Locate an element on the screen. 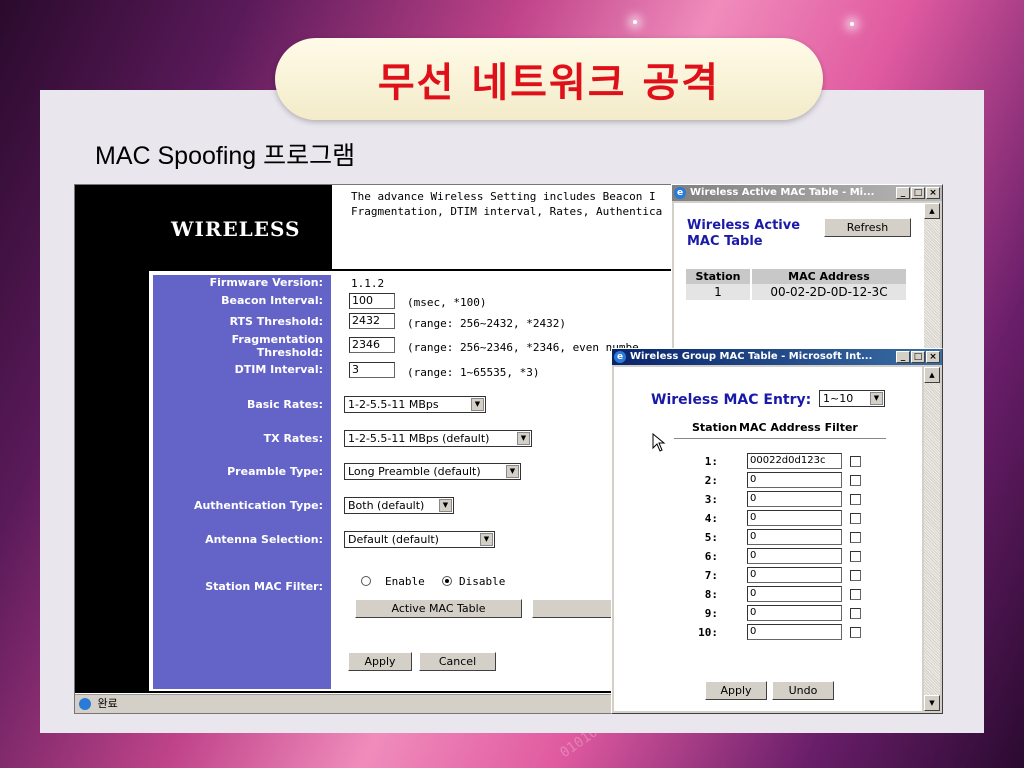  mac-entry-label: 4: is located at coordinates (711, 518).